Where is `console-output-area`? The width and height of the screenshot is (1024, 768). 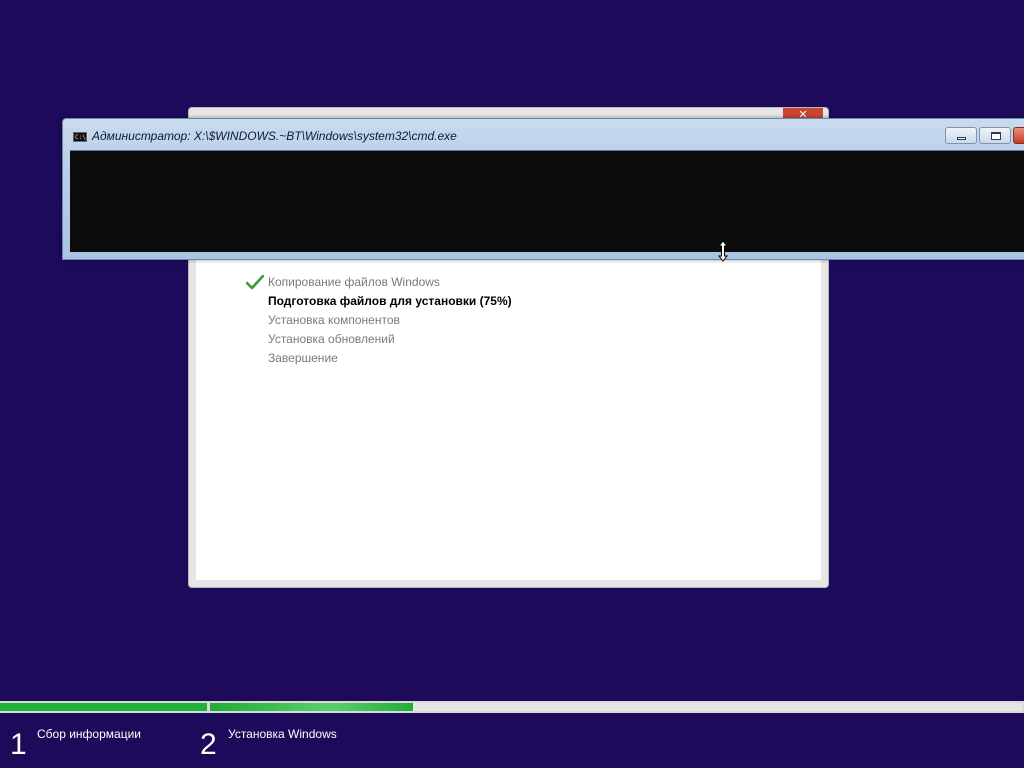
console-output-area is located at coordinates (547, 201).